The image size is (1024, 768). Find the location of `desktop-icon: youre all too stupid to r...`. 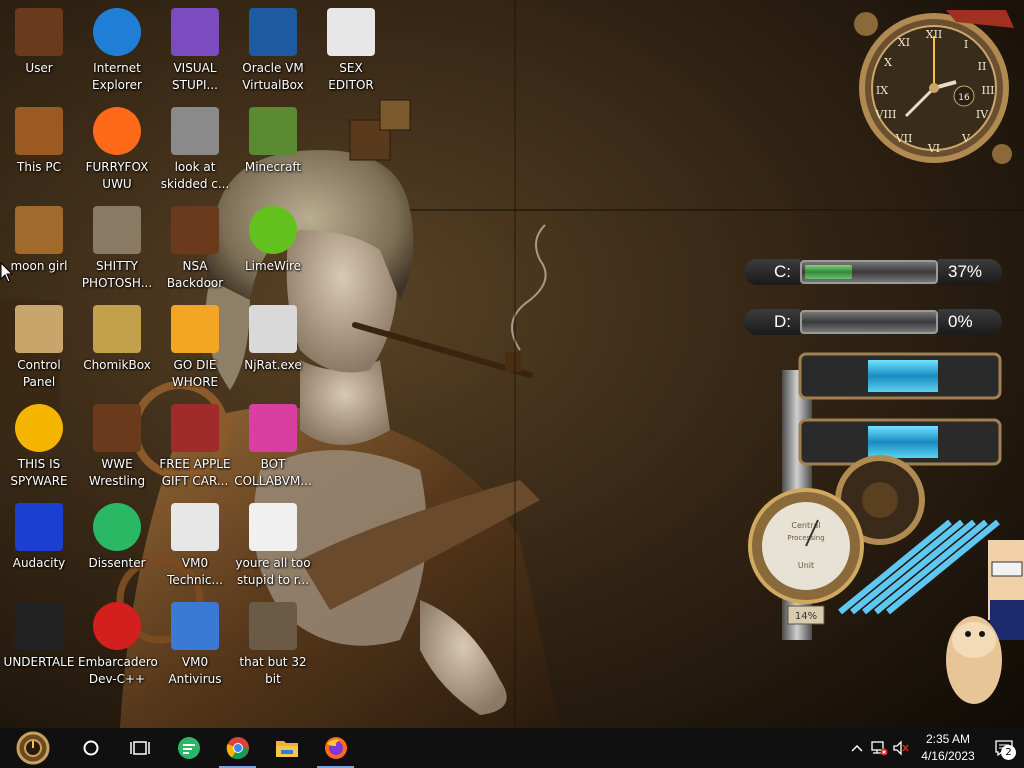

desktop-icon: youre all too stupid to r... is located at coordinates (273, 546).